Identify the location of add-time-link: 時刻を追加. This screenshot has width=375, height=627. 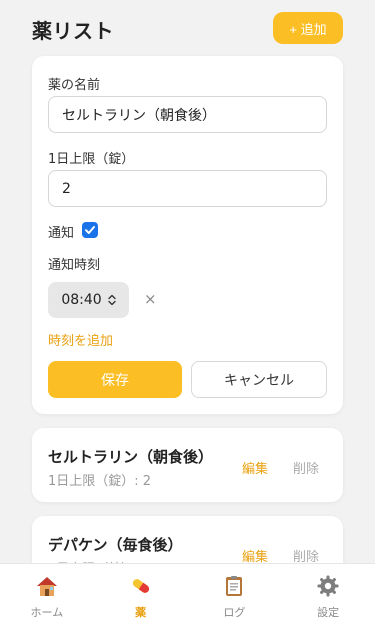
(80, 339).